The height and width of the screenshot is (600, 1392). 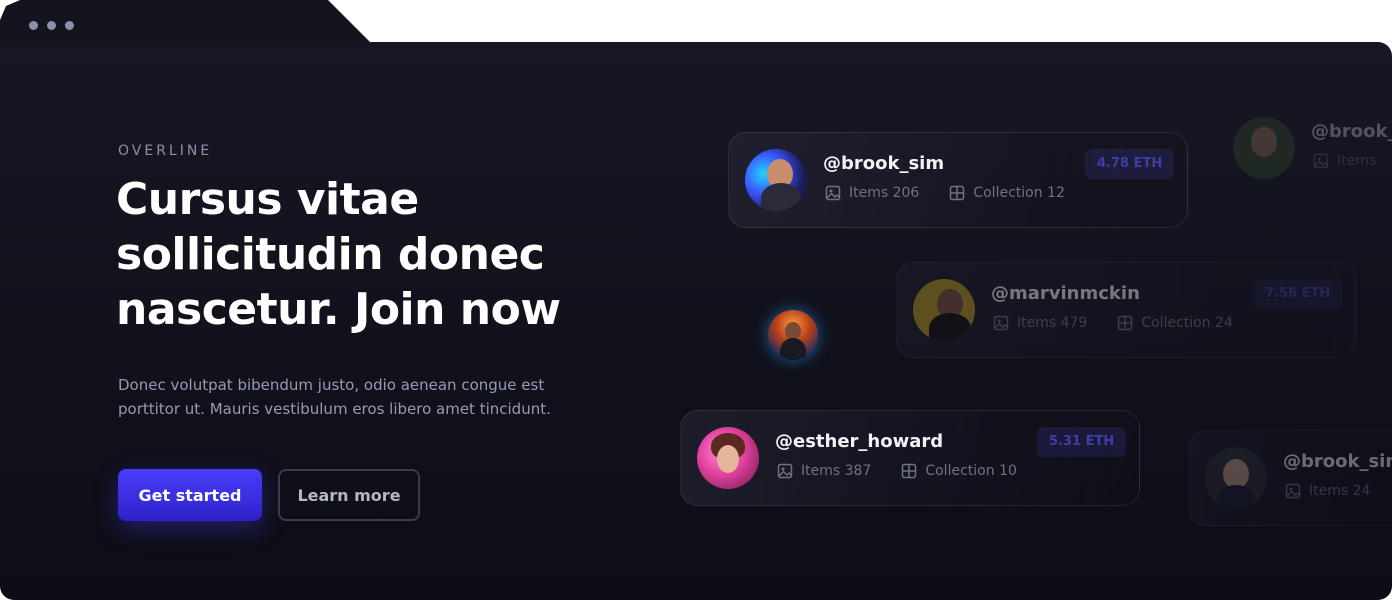 What do you see at coordinates (349, 495) in the screenshot?
I see `learn-more-button: Learn more` at bounding box center [349, 495].